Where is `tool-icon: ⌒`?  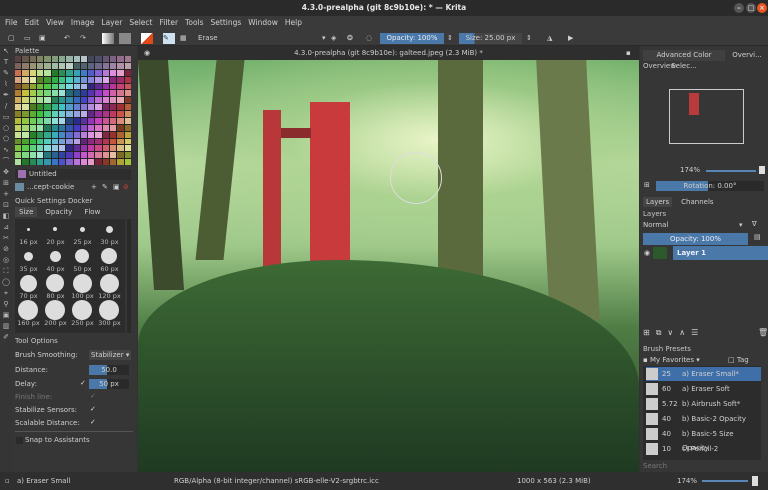 tool-icon: ⌒ is located at coordinates (6, 161).